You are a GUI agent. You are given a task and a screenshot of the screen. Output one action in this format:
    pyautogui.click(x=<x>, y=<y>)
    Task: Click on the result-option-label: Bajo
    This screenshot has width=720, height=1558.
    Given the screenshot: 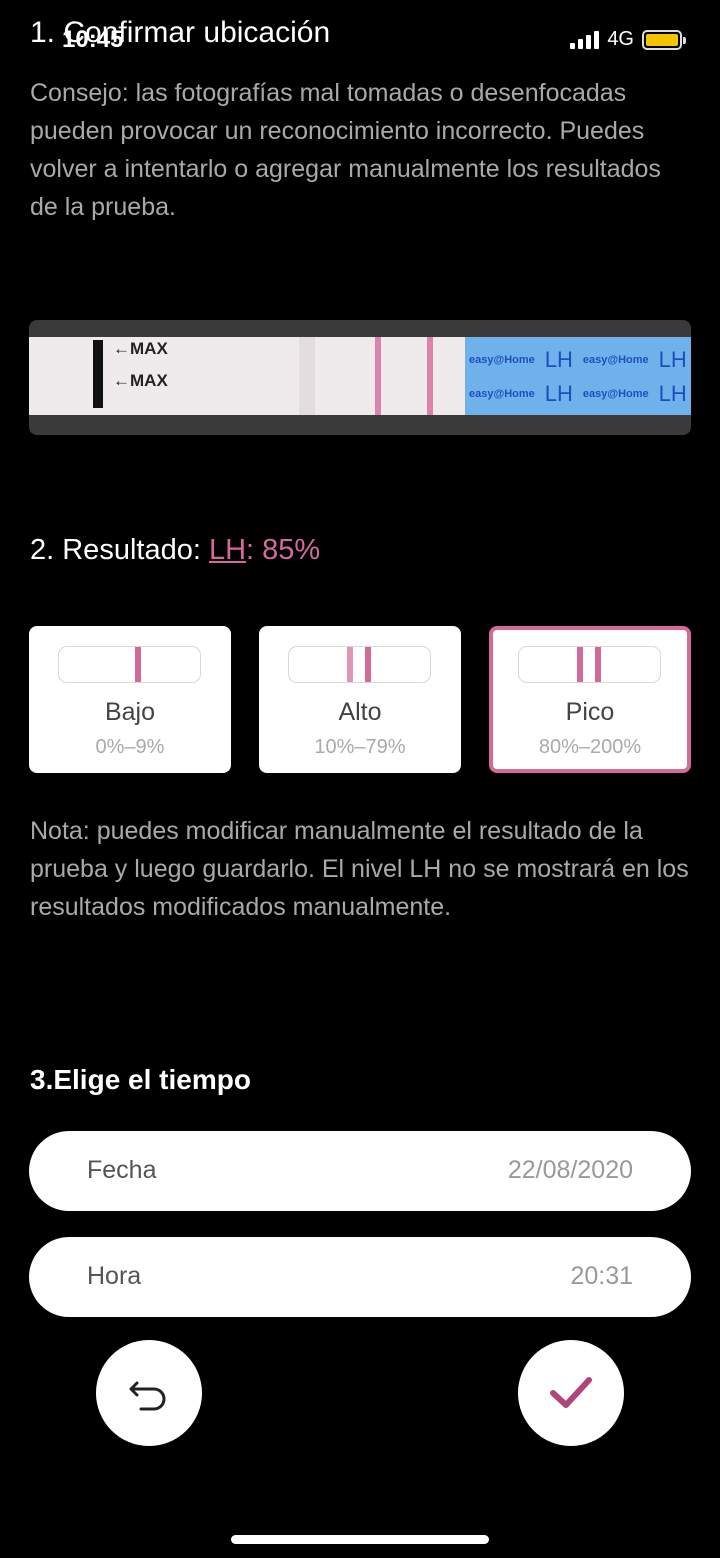 What is the action you would take?
    pyautogui.click(x=130, y=712)
    